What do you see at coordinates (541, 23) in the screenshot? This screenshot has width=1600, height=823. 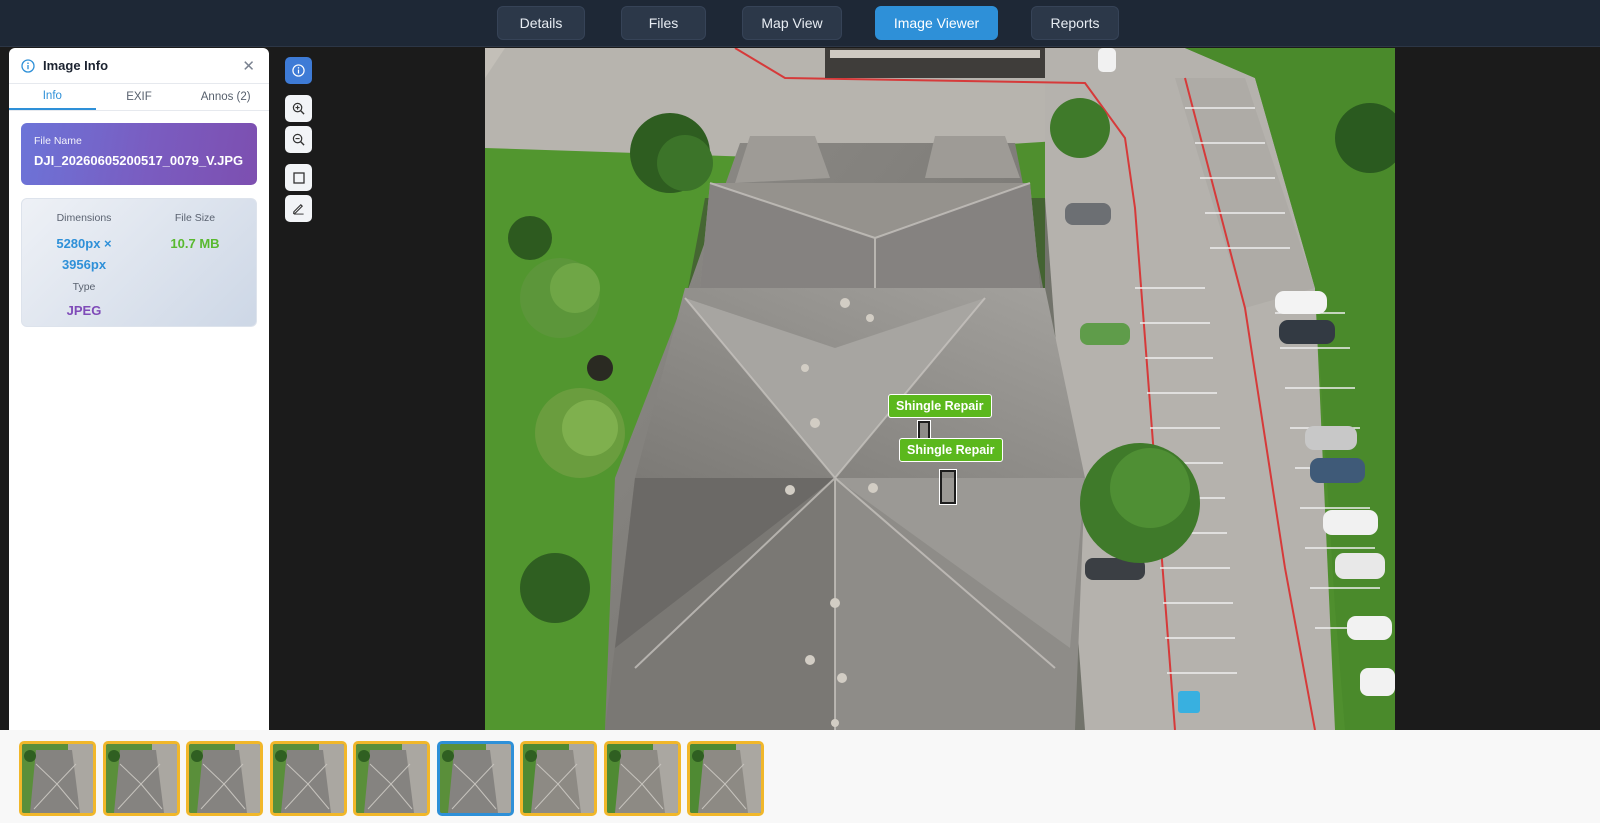 I see `tab-details: Details` at bounding box center [541, 23].